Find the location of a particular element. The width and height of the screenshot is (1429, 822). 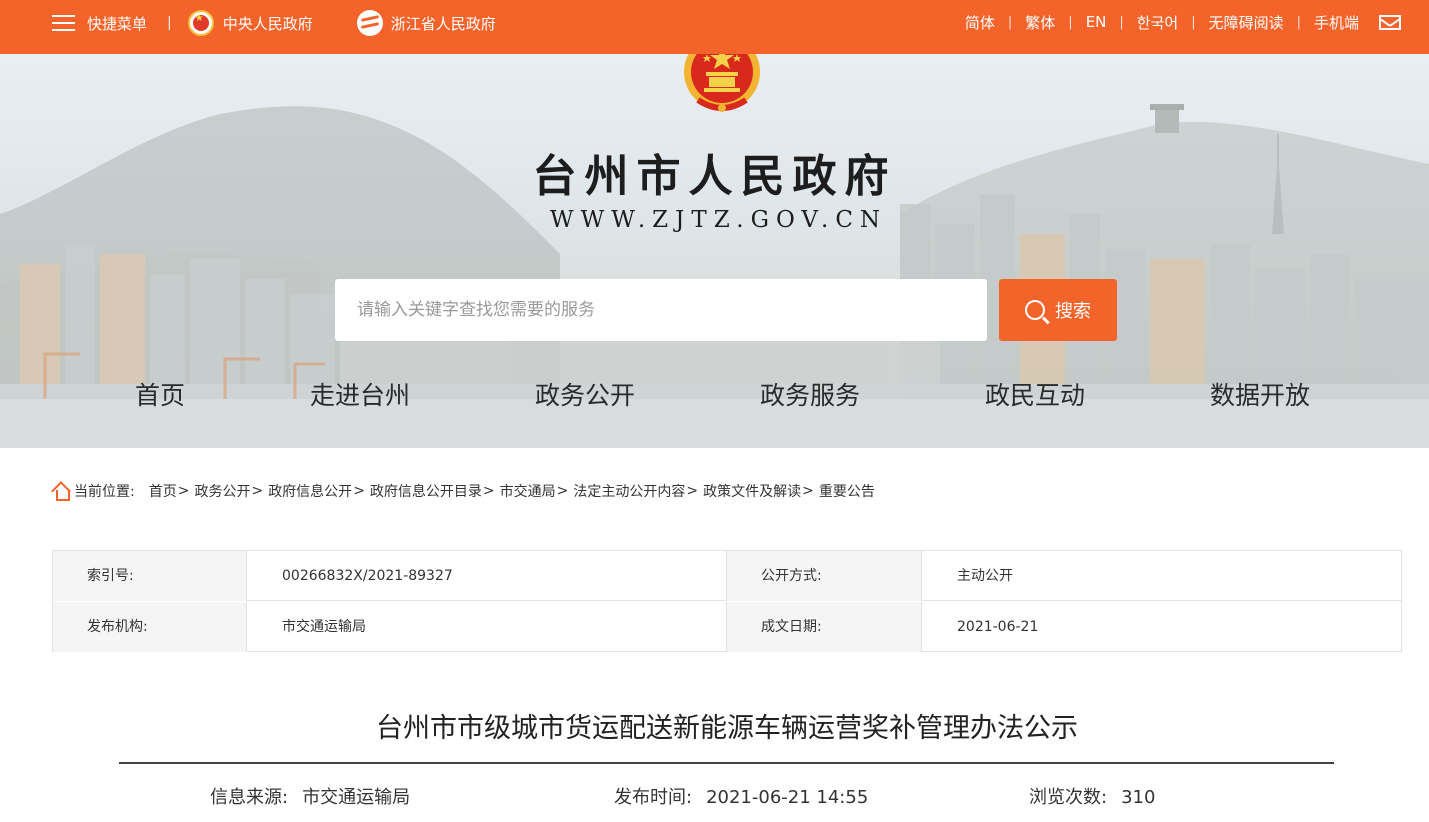

breadcrumb-prefix: 当前位置: is located at coordinates (104, 492).